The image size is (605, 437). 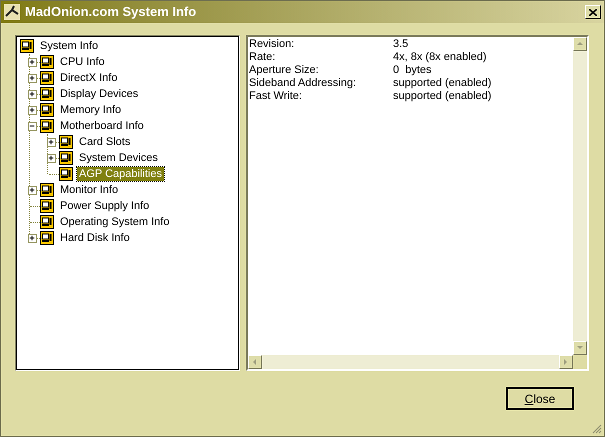 What do you see at coordinates (540, 398) in the screenshot?
I see `close-button: Close` at bounding box center [540, 398].